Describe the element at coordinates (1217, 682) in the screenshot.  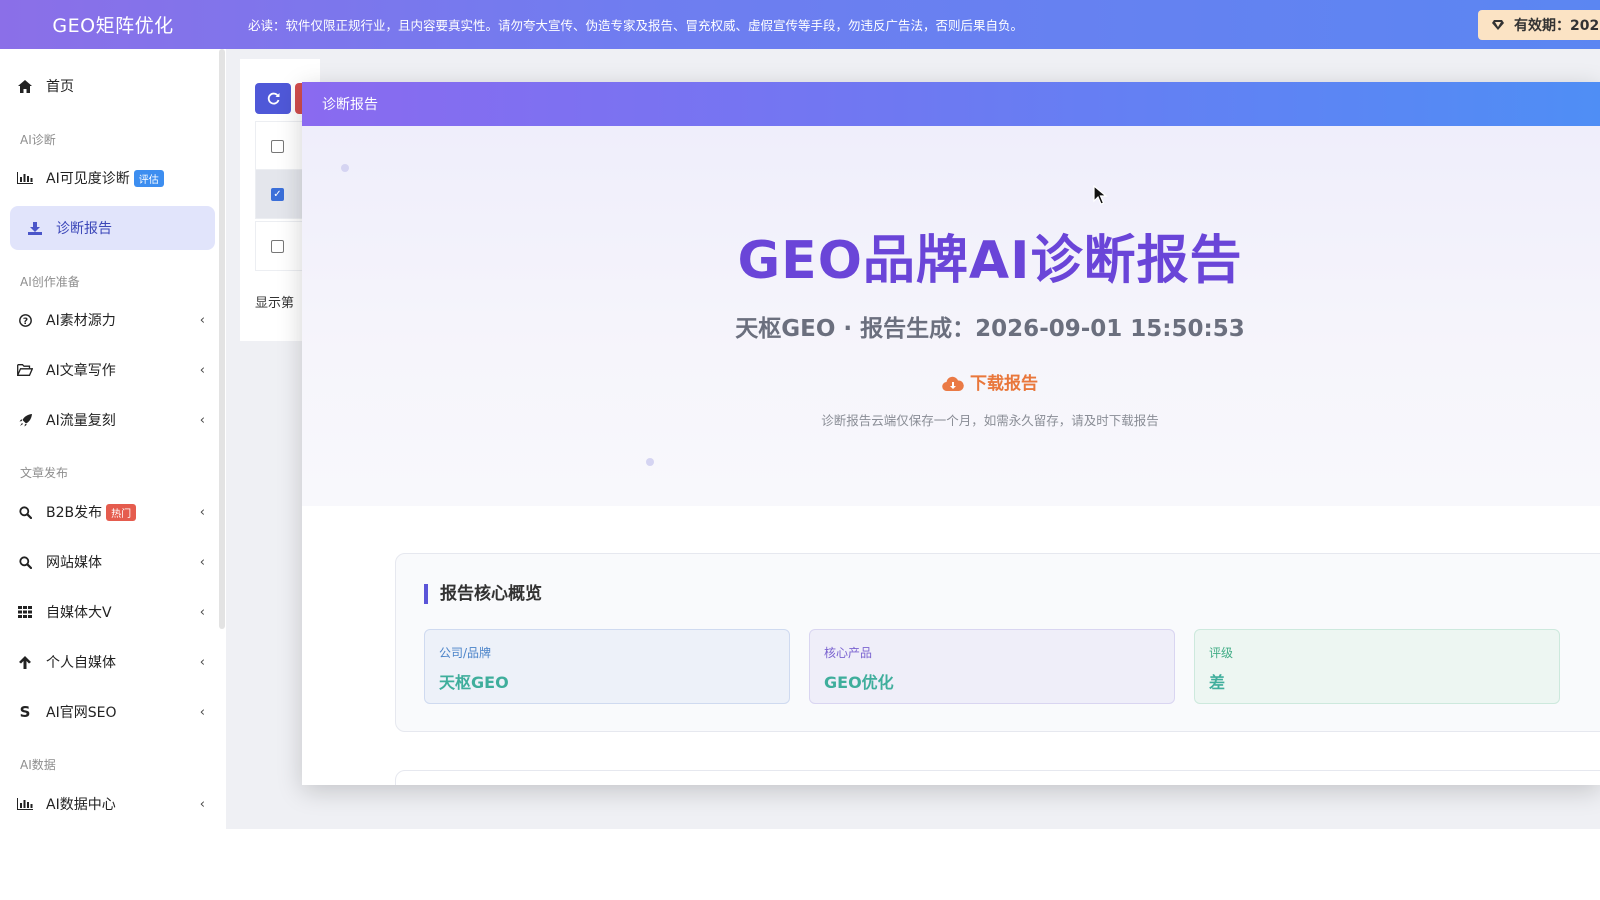
I see `card-value: 差` at that location.